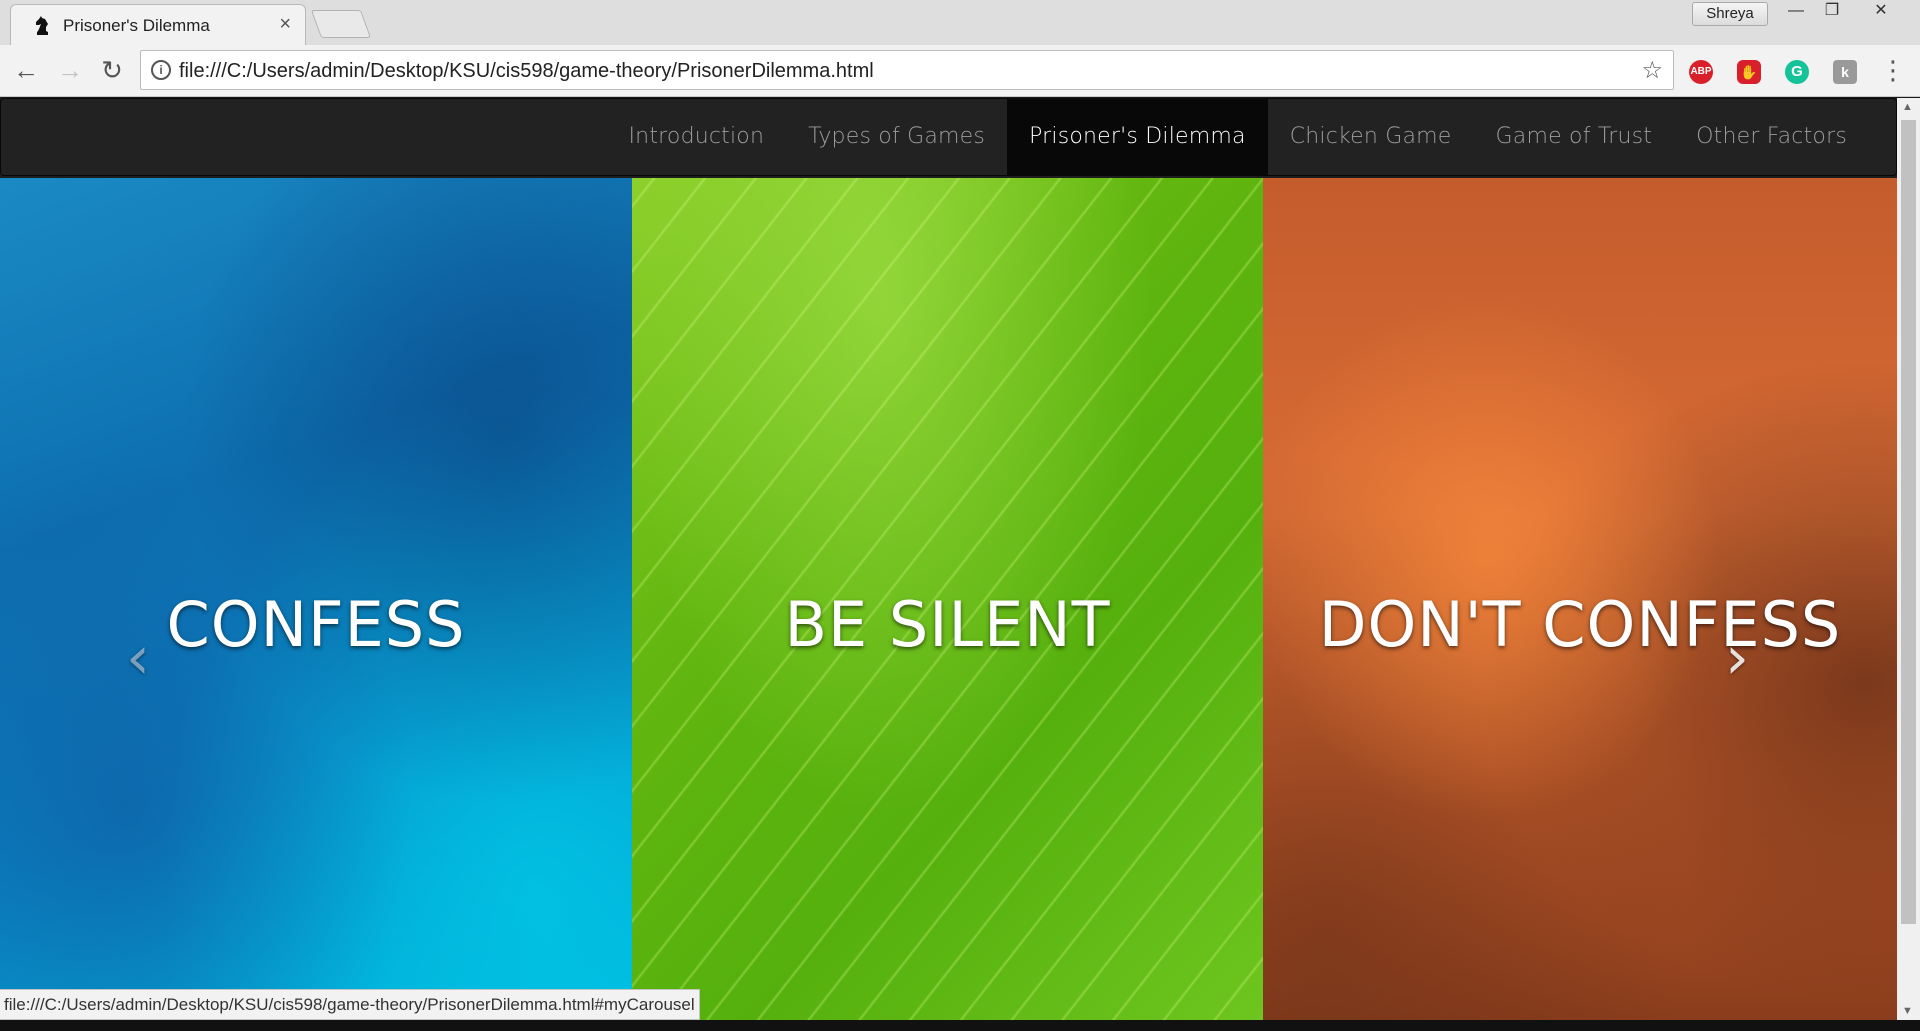  I want to click on extension-k-icon: k, so click(1845, 72).